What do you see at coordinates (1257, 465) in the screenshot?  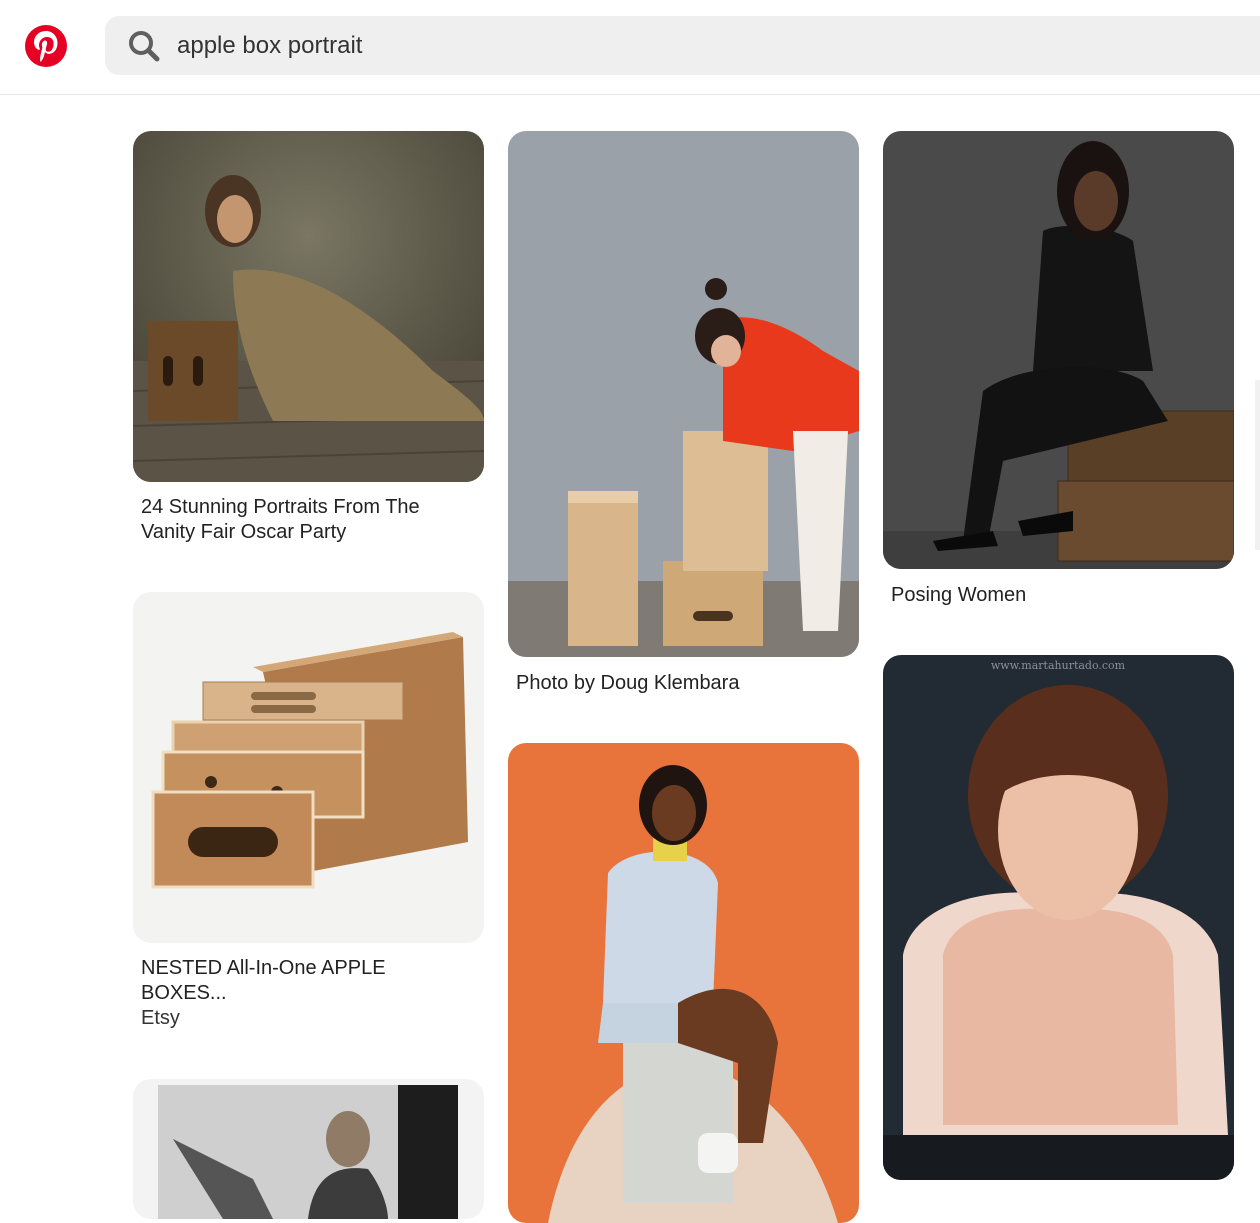 I see `next-column-edge` at bounding box center [1257, 465].